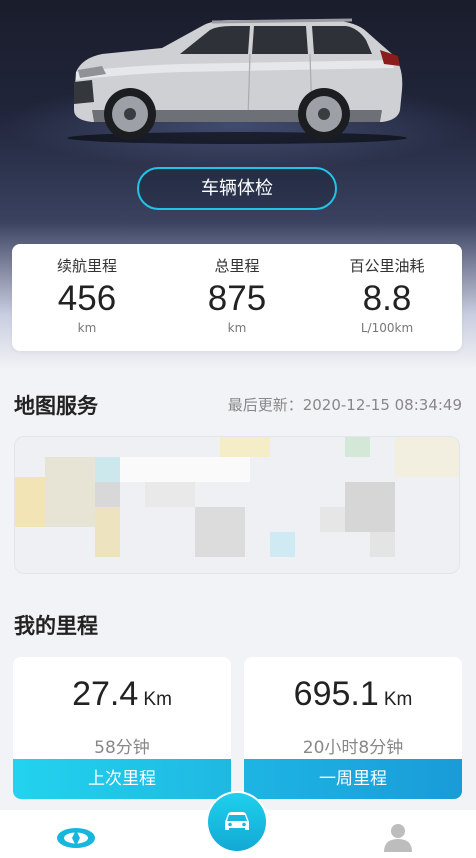 Image resolution: width=476 pixels, height=858 pixels. I want to click on weekly-trip-card: 695.1 Km 20小时8分钟 一周里程, so click(353, 728).